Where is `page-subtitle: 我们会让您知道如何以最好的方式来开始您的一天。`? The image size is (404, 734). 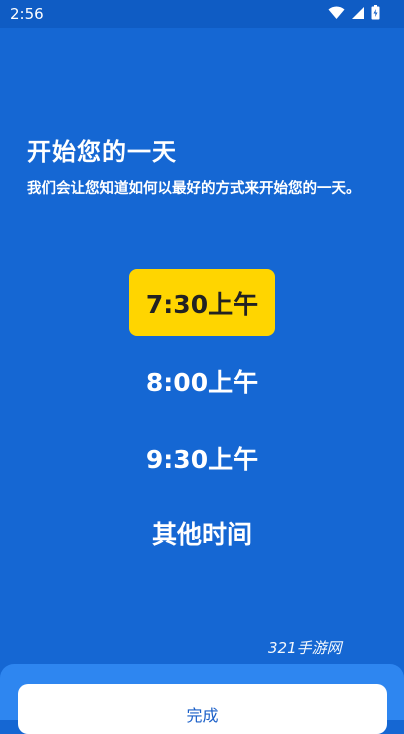
page-subtitle: 我们会让您知道如何以最好的方式来开始您的一天。 is located at coordinates (194, 189).